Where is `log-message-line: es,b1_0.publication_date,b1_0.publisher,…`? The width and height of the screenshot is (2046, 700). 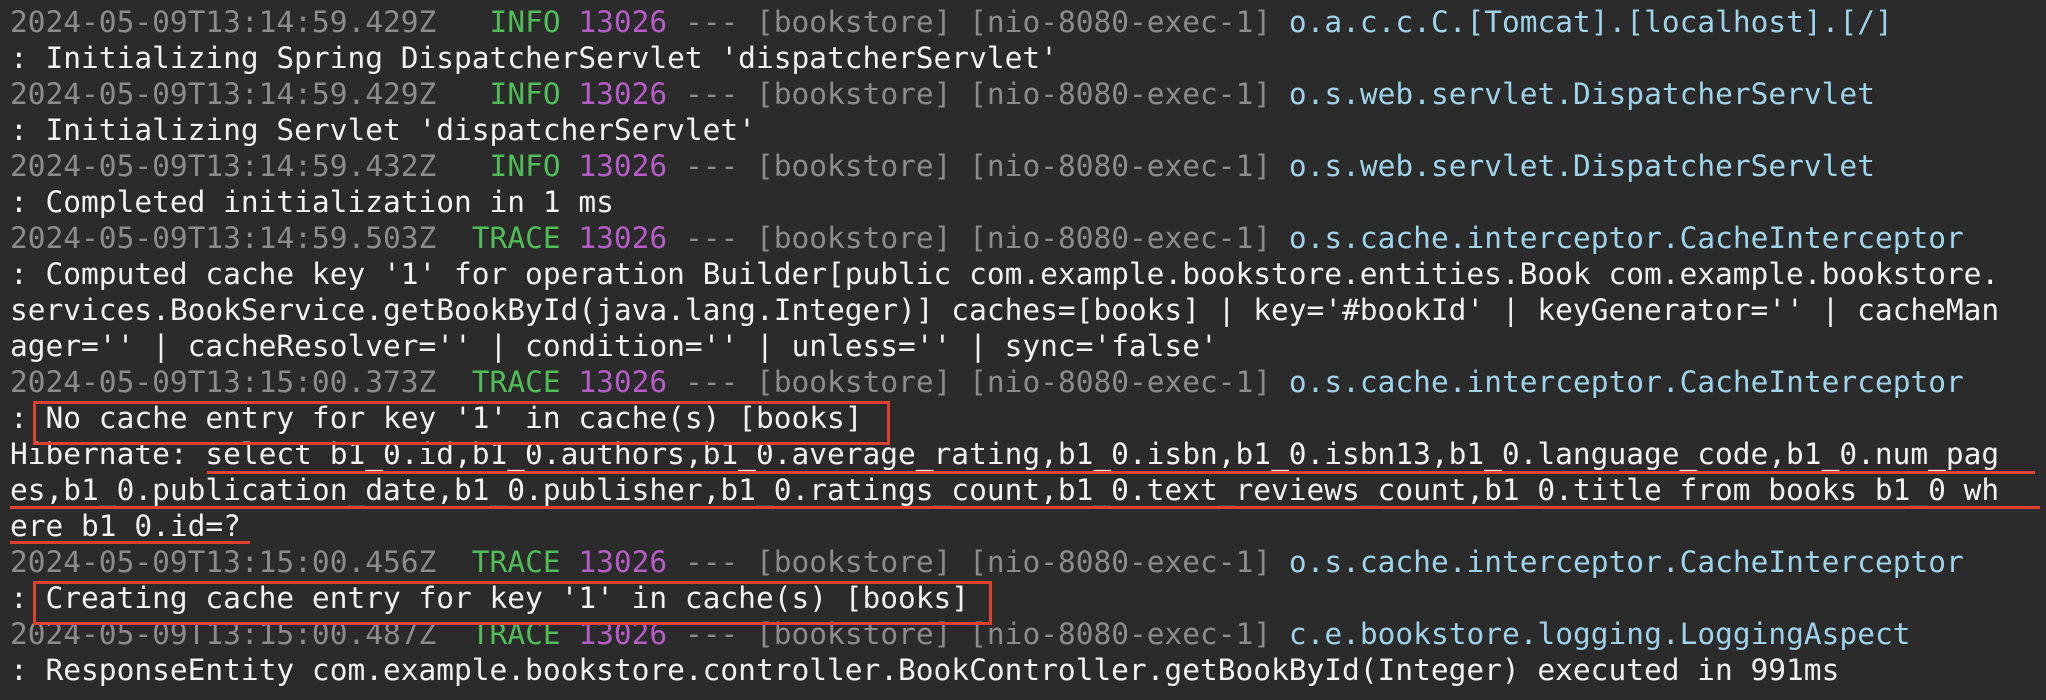
log-message-line: es,b1_0.publication_date,b1_0.publisher,… is located at coordinates (1028, 490).